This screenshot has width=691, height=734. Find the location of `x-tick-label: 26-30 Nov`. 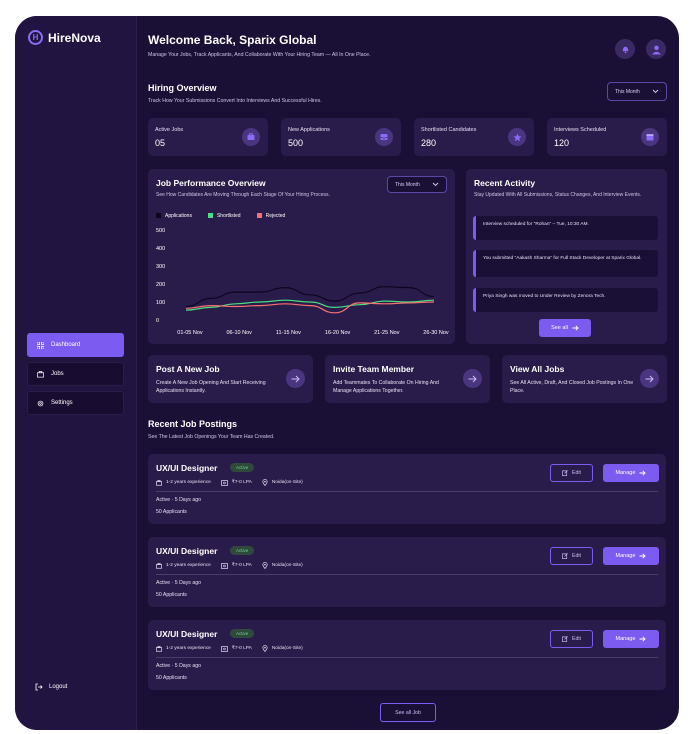

x-tick-label: 26-30 Nov is located at coordinates (436, 333).